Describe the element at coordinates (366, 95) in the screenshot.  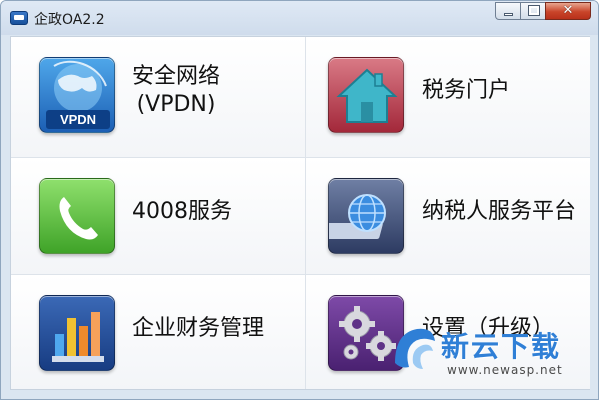
I see `house-icon` at that location.